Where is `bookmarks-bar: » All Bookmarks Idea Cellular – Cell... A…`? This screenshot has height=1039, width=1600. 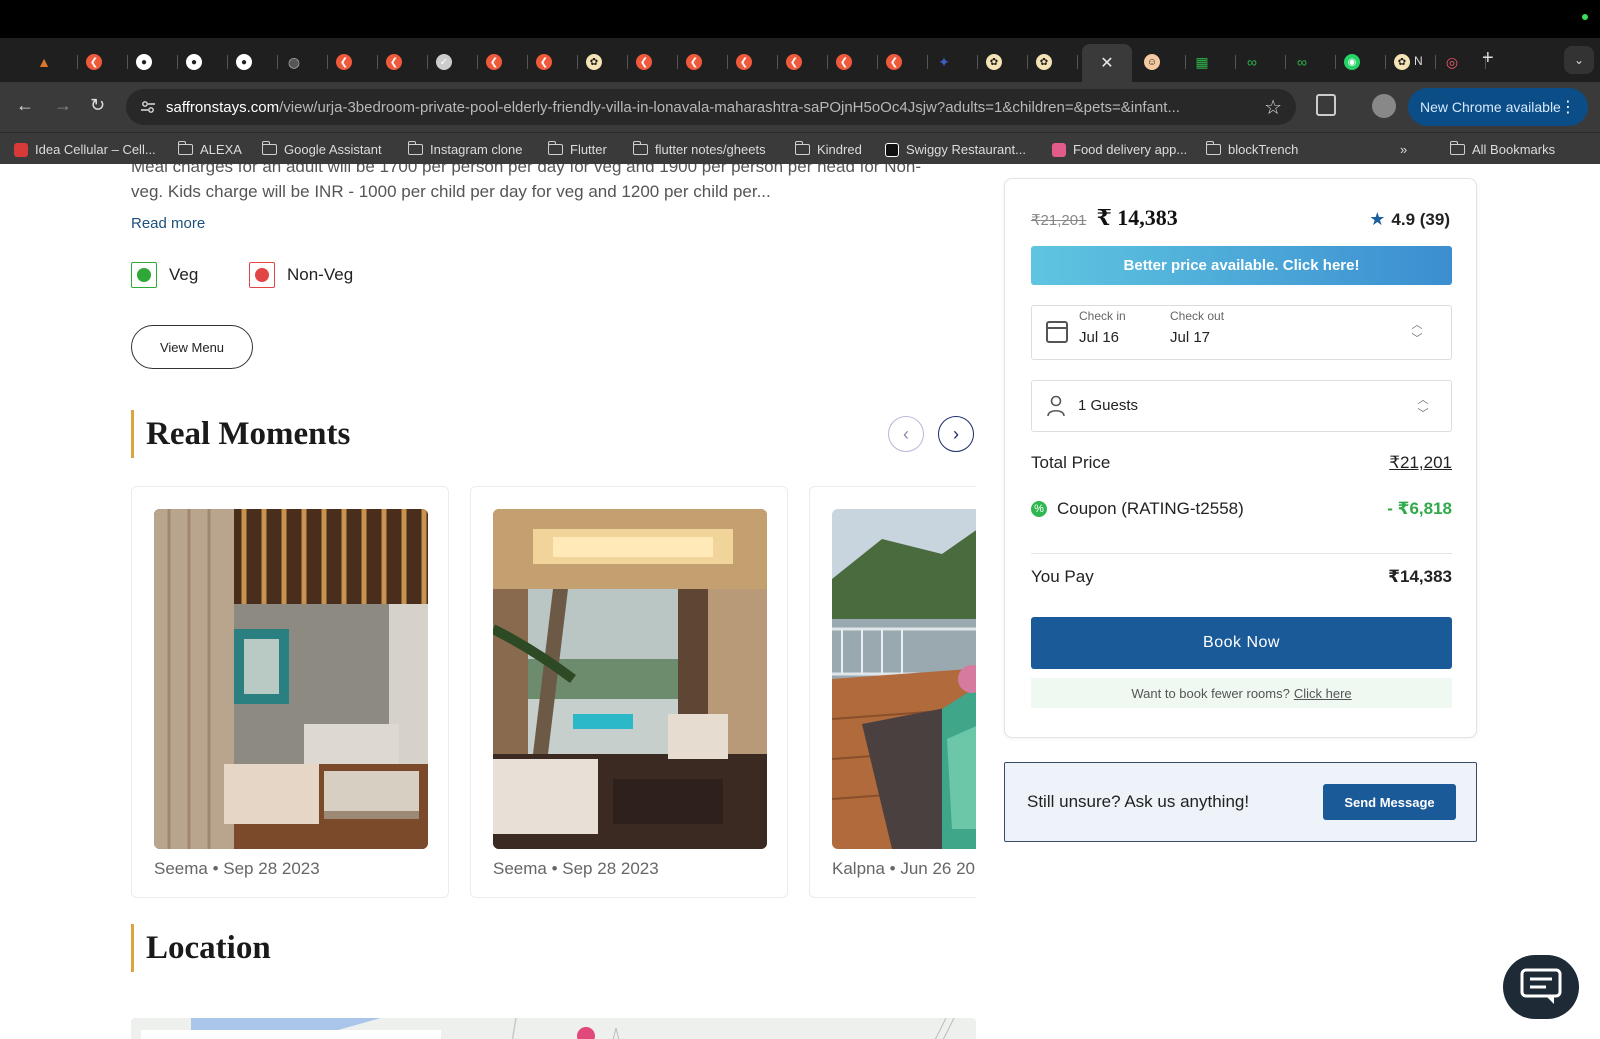 bookmarks-bar: » All Bookmarks Idea Cellular – Cell... A… is located at coordinates (800, 148).